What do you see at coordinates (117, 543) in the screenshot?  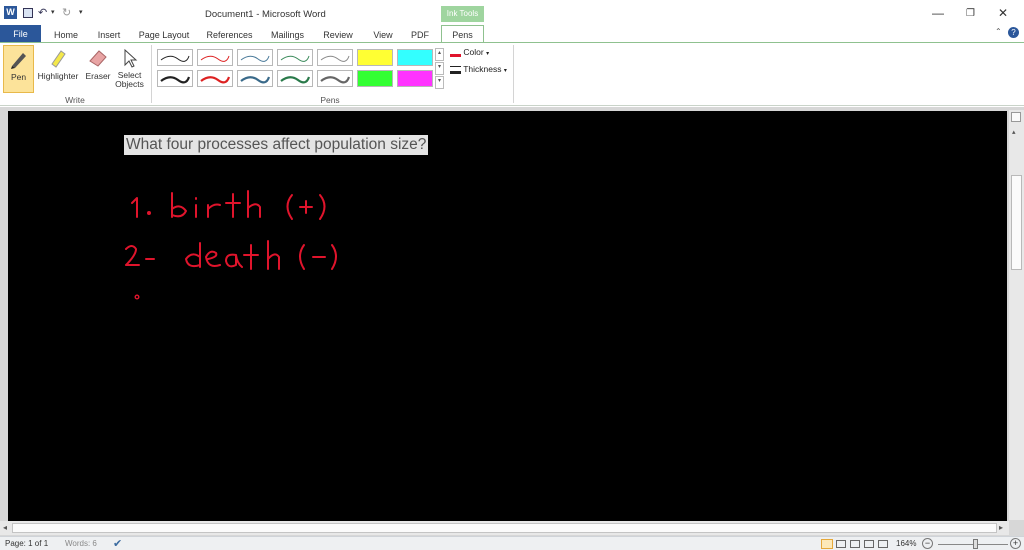 I see `proofing-icon: ✔` at bounding box center [117, 543].